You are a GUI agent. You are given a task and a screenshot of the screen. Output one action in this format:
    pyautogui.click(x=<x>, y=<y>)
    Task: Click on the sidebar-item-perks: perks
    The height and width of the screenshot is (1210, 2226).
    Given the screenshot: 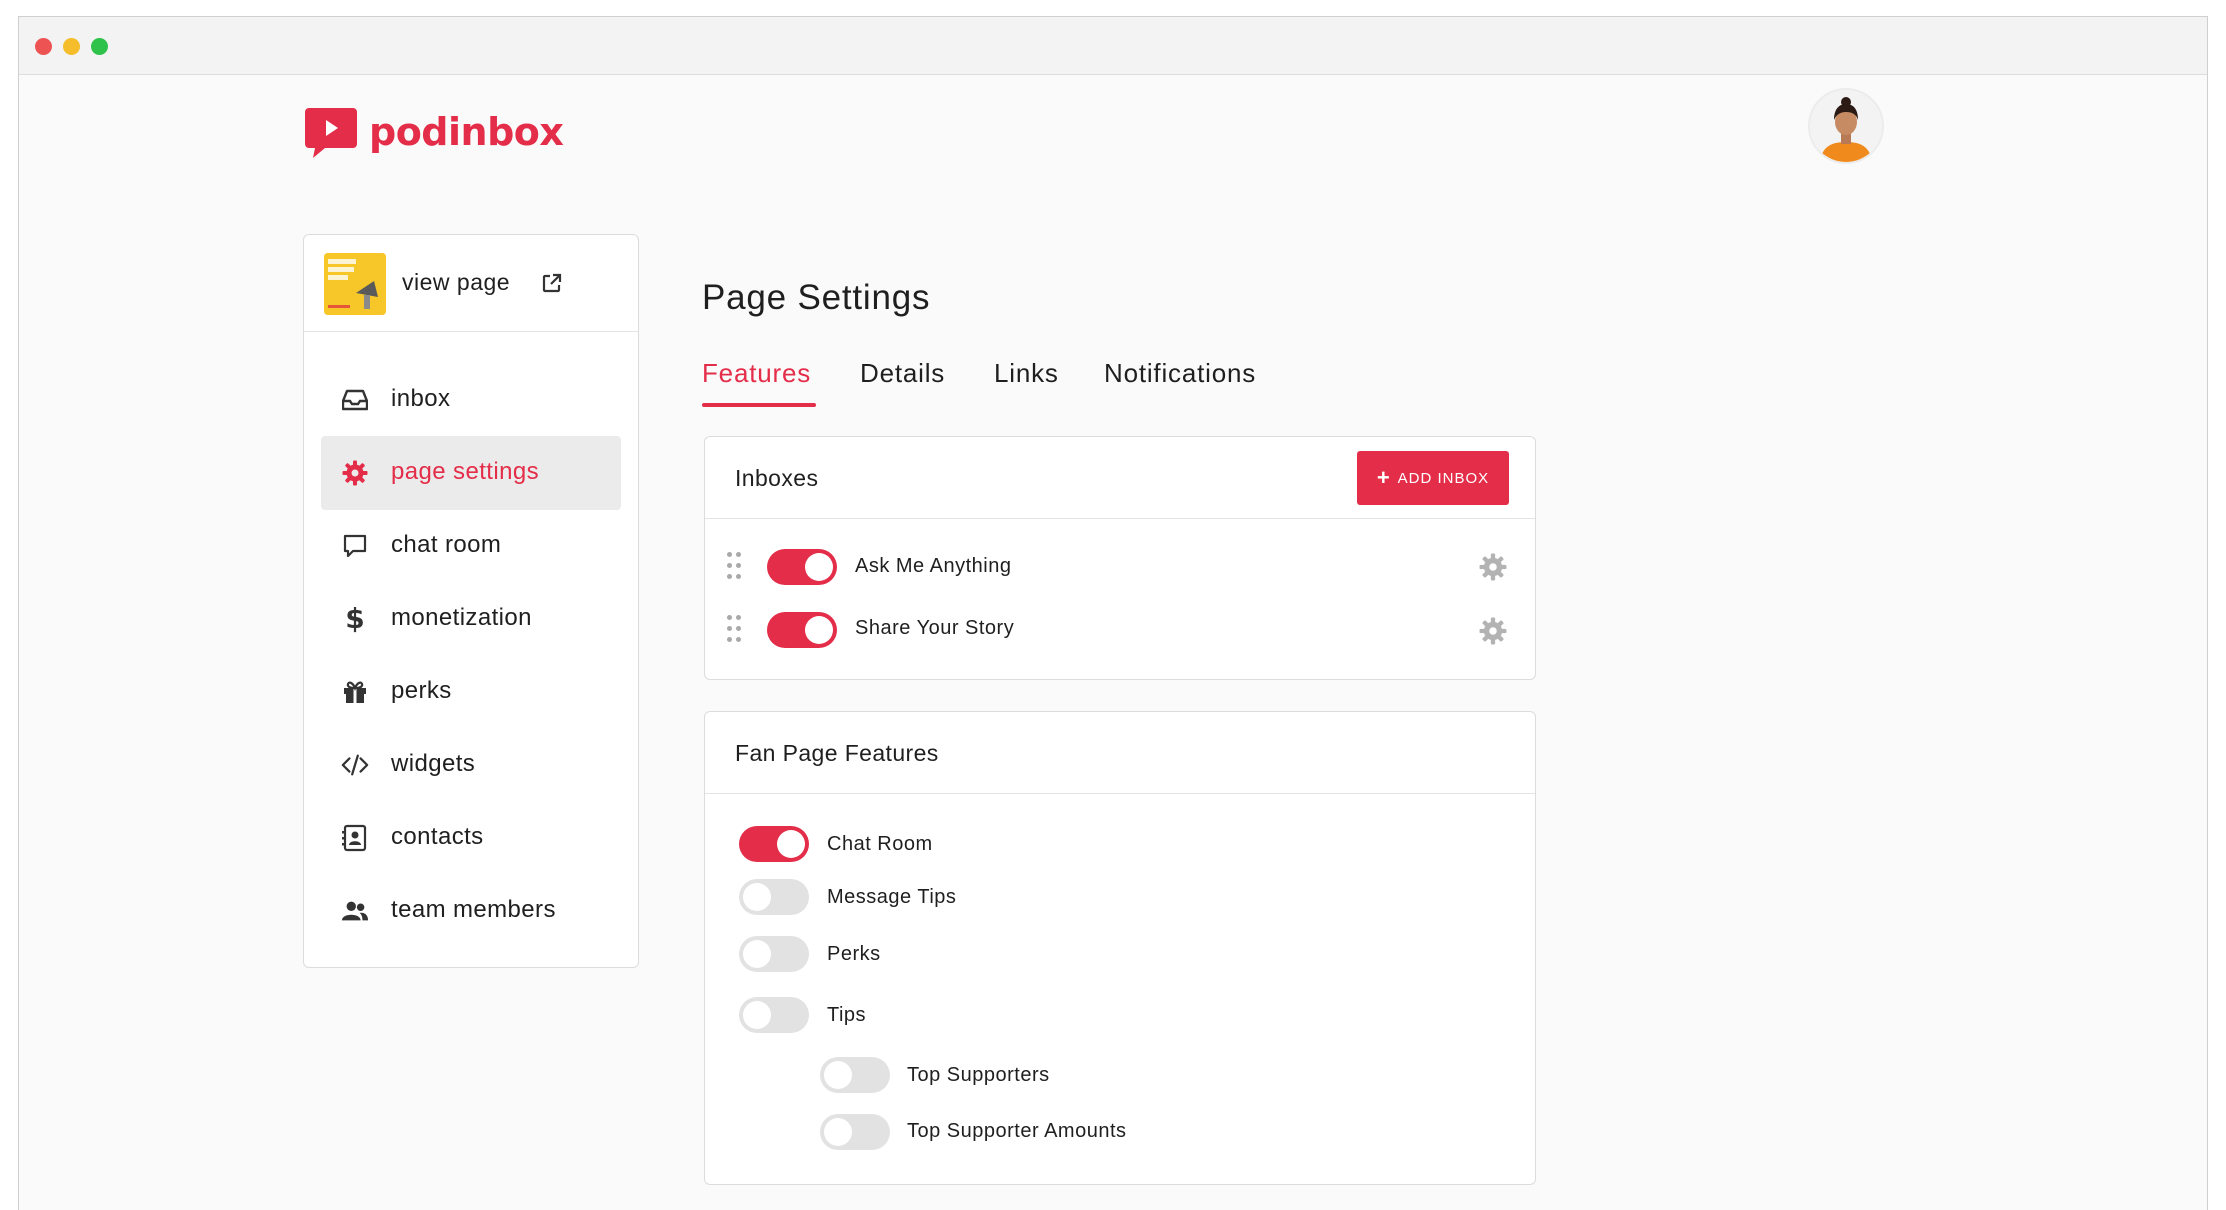 What is the action you would take?
    pyautogui.click(x=471, y=692)
    